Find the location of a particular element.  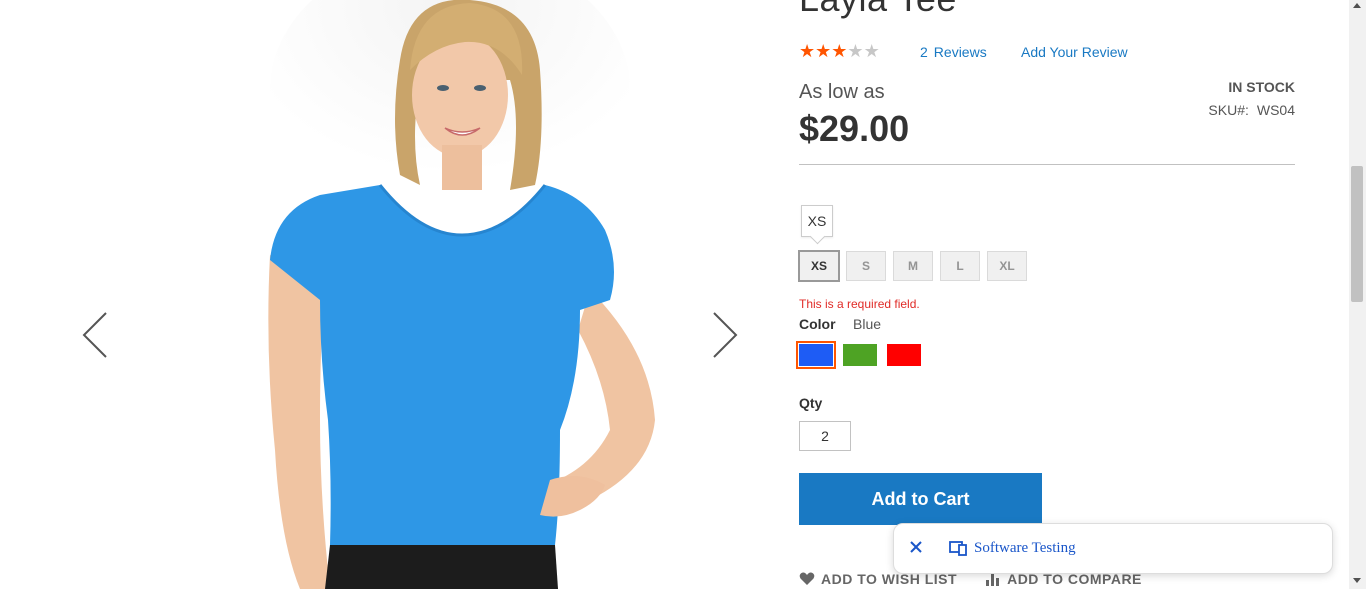

color-swatch-green is located at coordinates (860, 355).